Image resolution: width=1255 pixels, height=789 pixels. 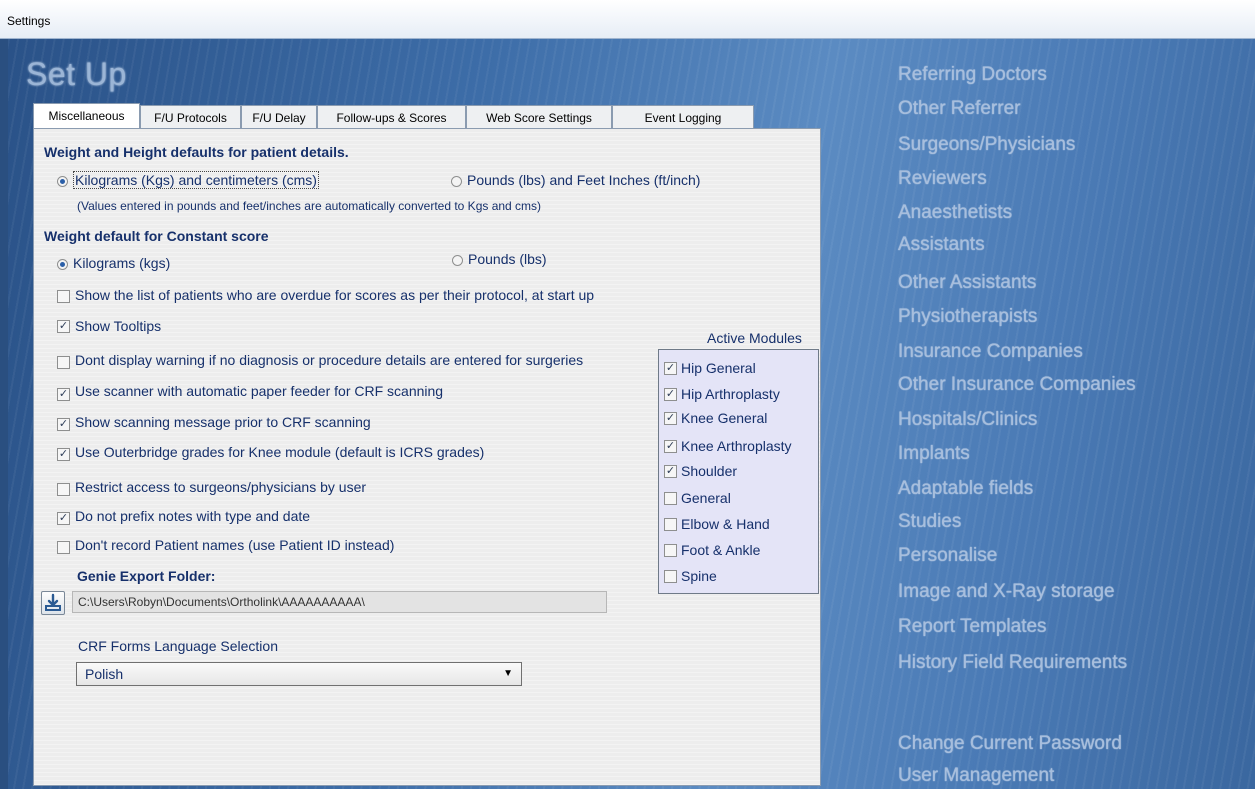 What do you see at coordinates (683, 116) in the screenshot?
I see `tab-event-logging: Event Logging` at bounding box center [683, 116].